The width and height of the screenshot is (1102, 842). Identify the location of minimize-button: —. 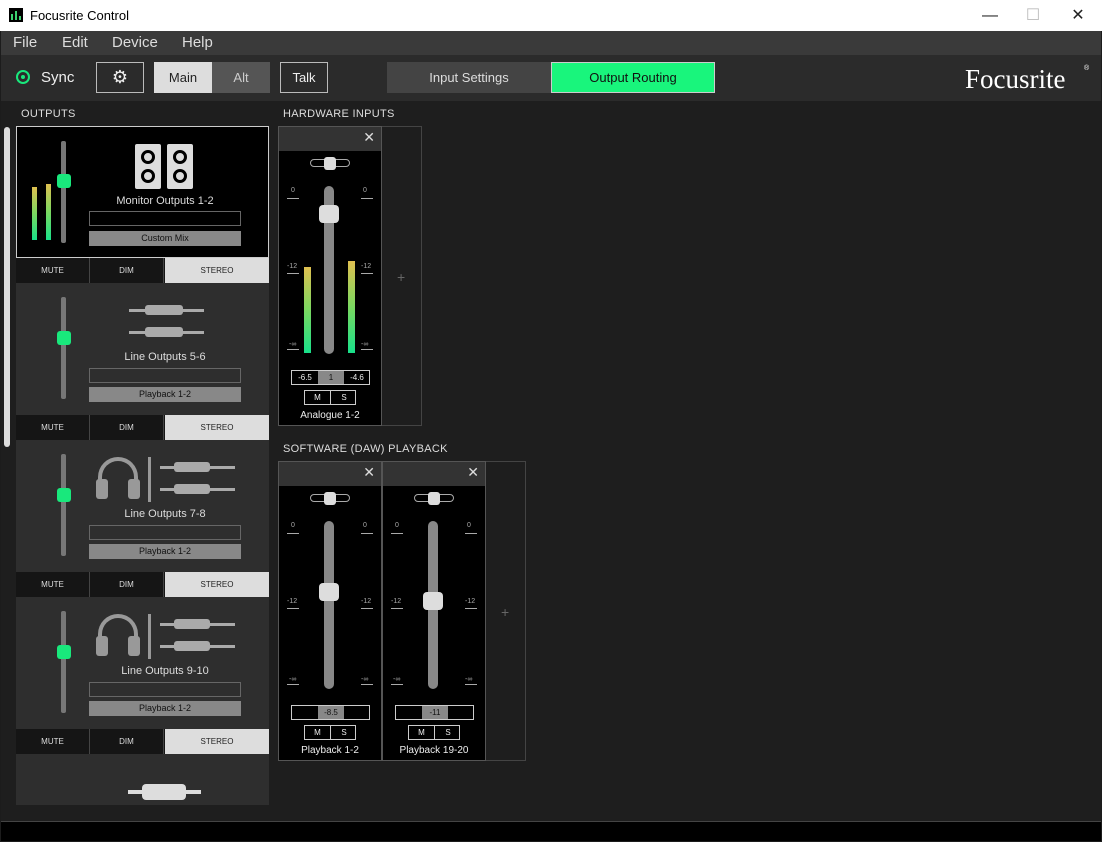
(990, 15).